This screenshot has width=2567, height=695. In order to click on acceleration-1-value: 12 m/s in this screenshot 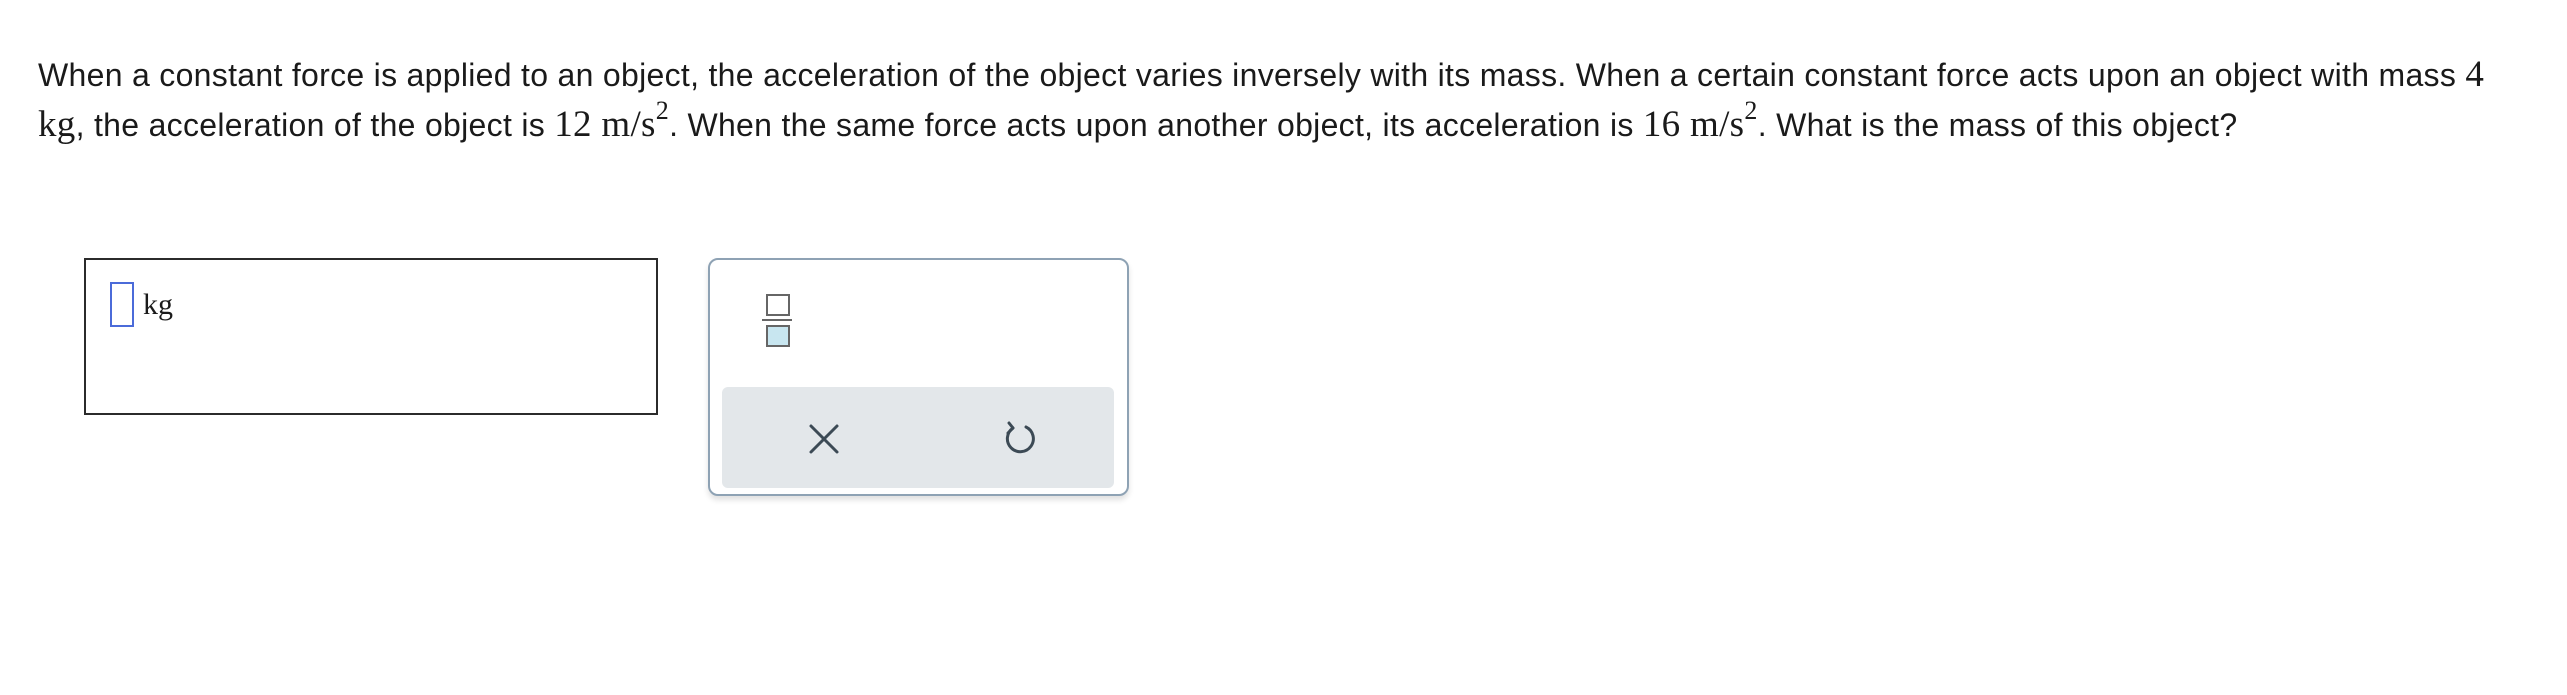, I will do `click(605, 124)`.